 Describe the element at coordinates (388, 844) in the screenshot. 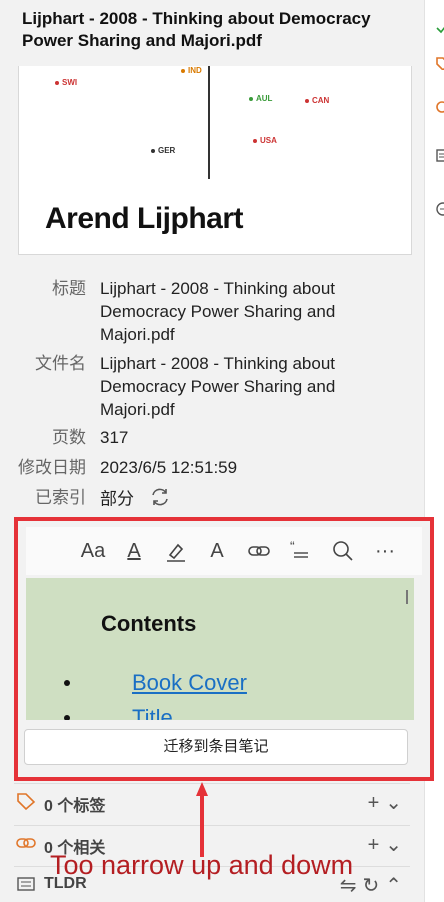

I see `related-actions: +⌄` at that location.